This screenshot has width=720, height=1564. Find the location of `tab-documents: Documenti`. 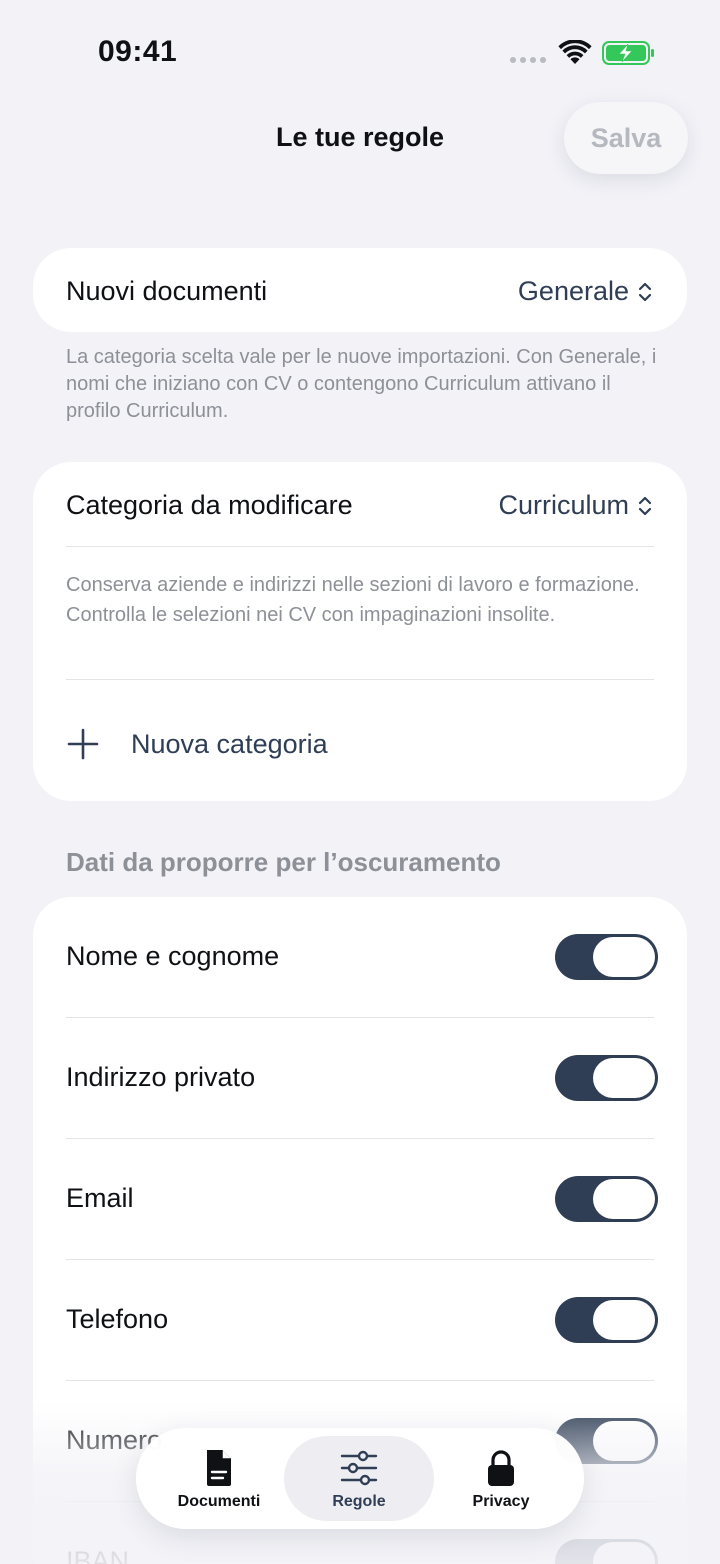

tab-documents: Documenti is located at coordinates (219, 1478).